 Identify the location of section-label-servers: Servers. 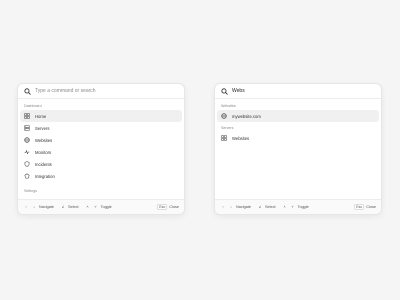
(227, 128).